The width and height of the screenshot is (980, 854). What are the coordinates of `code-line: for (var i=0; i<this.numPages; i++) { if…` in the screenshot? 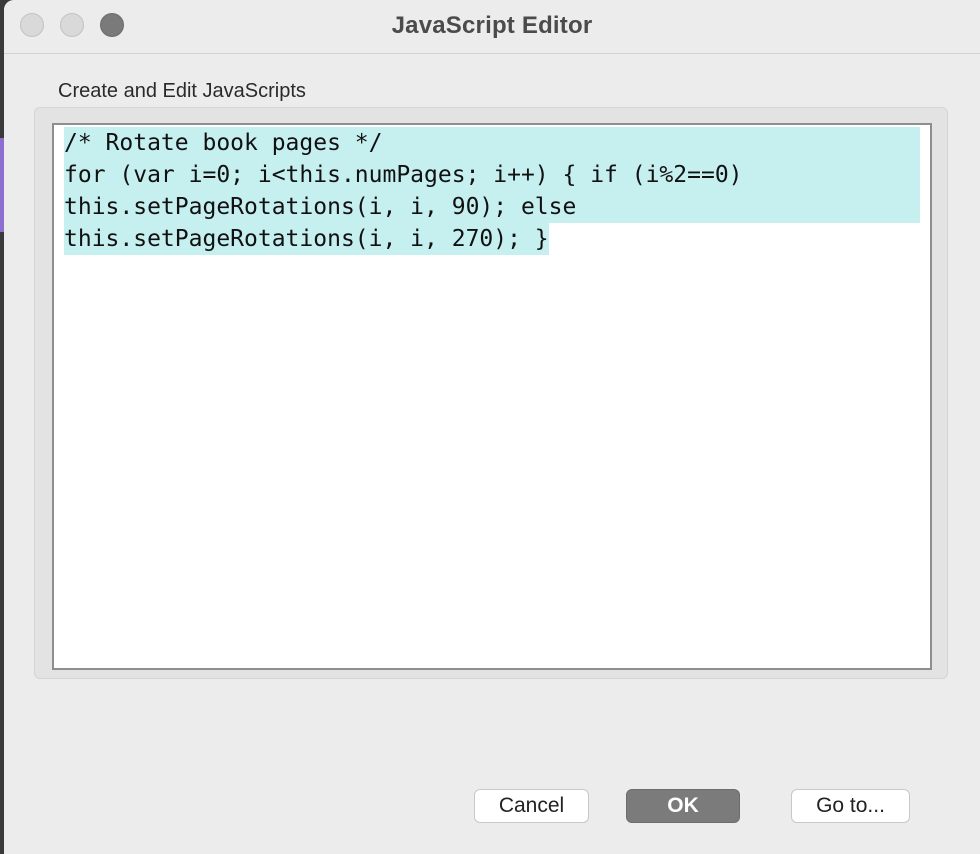 It's located at (492, 175).